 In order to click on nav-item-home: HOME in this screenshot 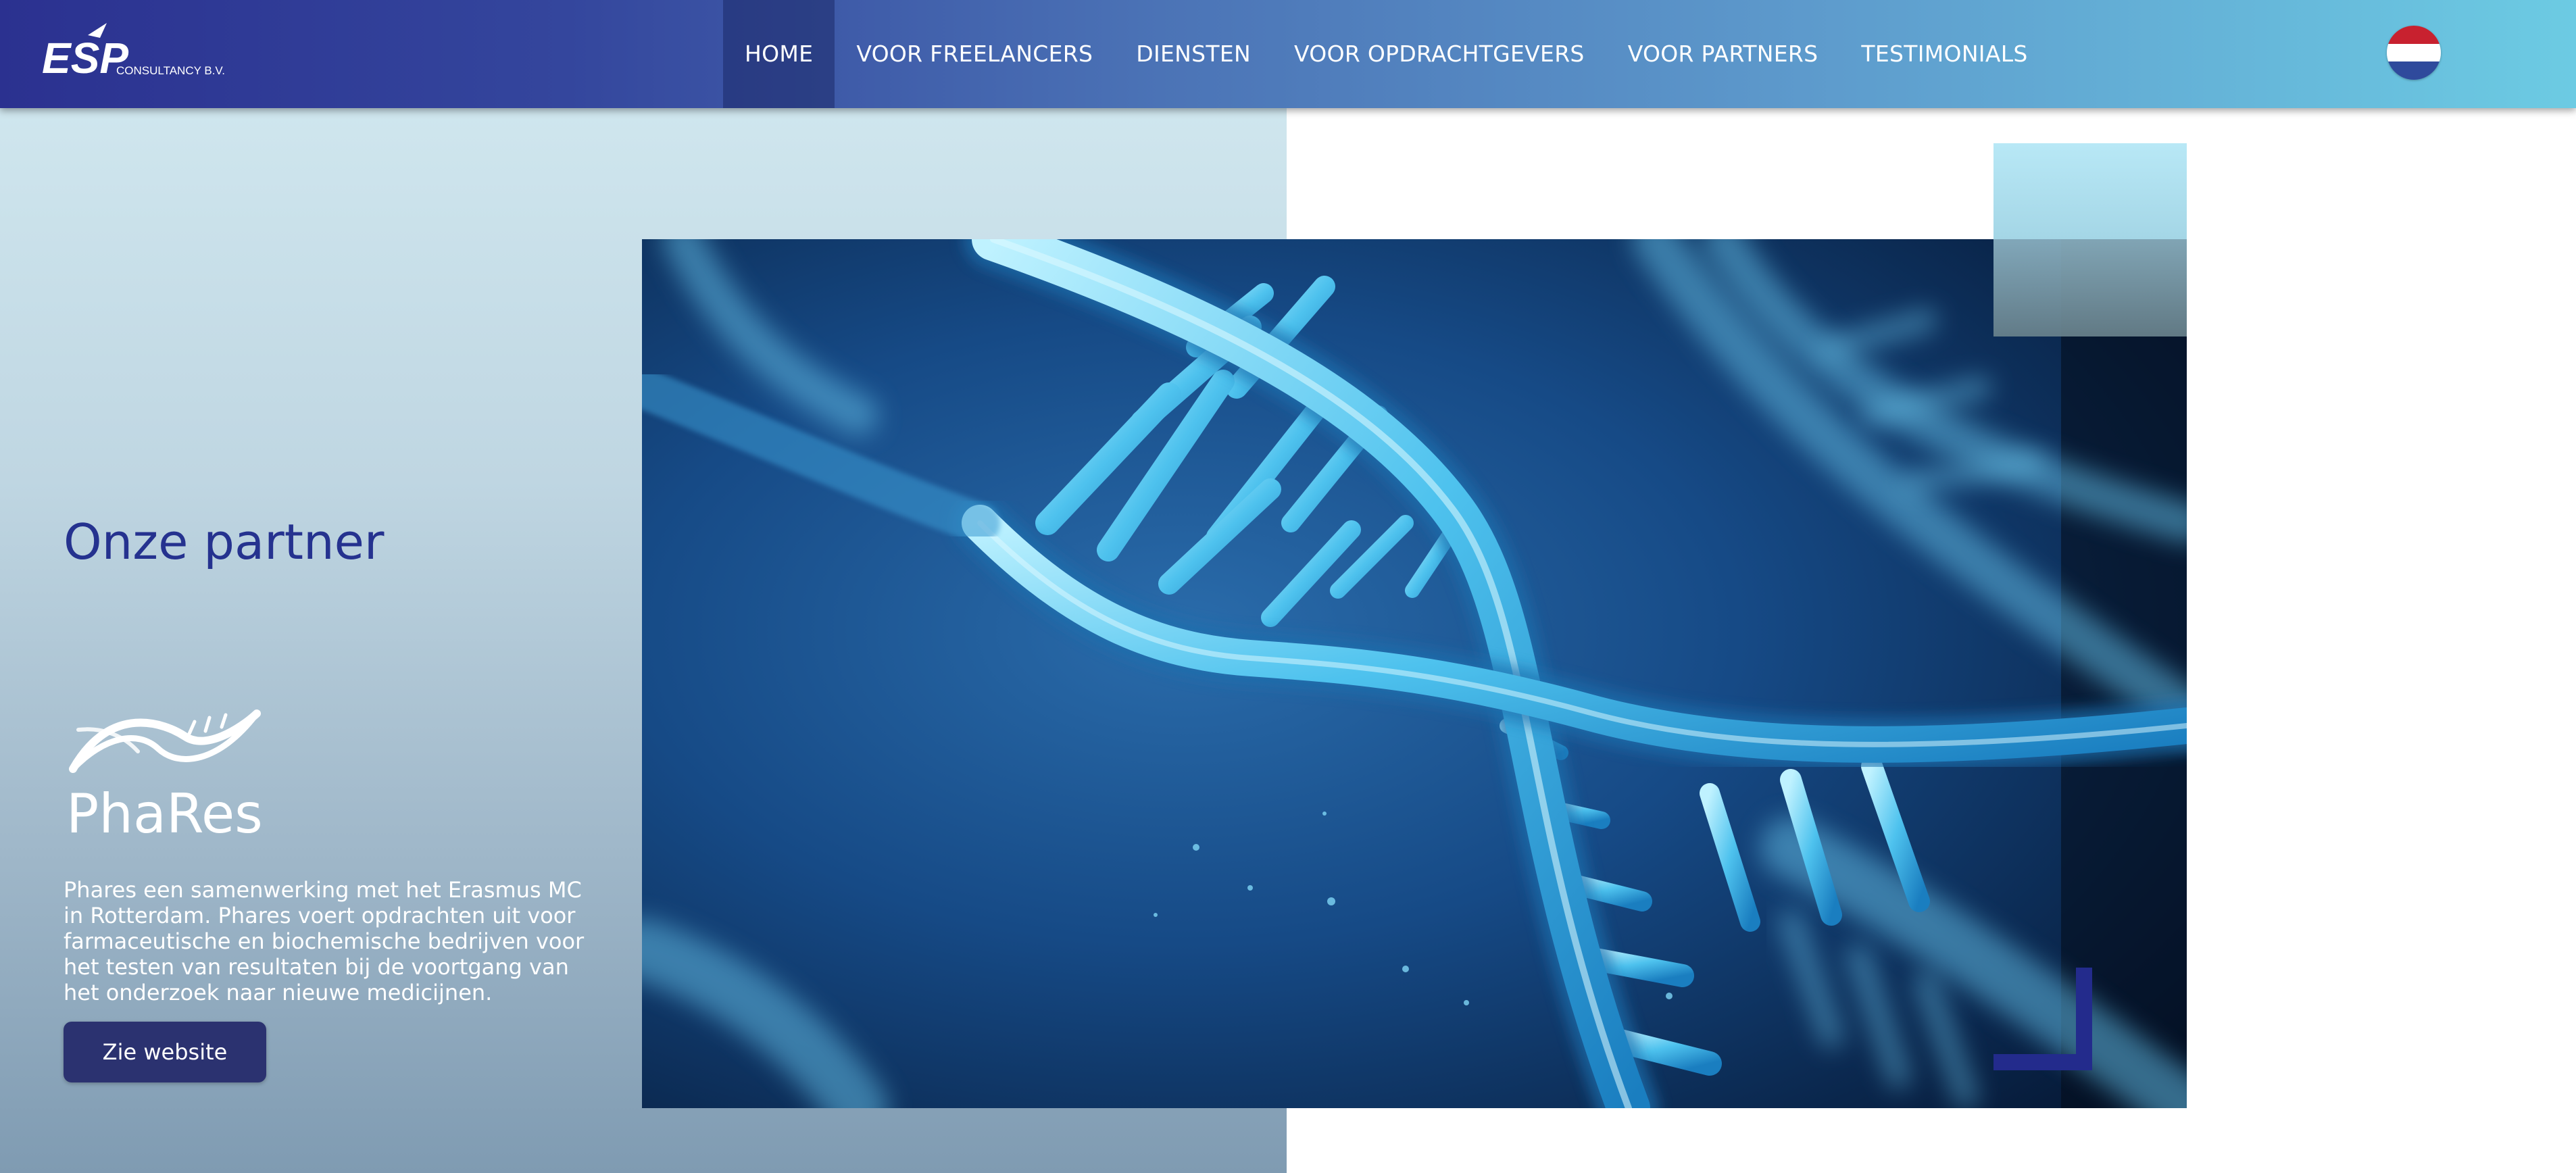, I will do `click(779, 54)`.